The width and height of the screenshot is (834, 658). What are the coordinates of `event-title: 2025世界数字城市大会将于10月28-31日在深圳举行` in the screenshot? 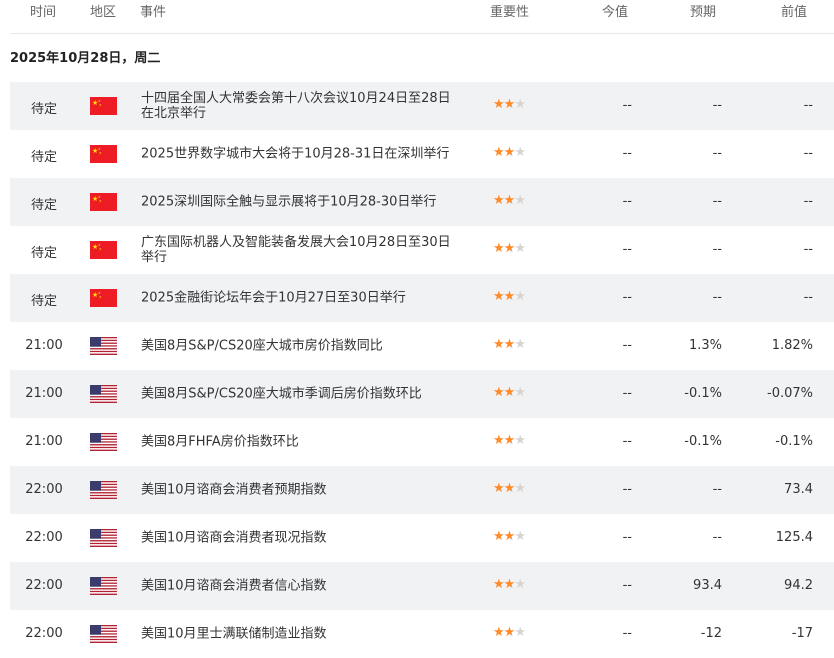 It's located at (301, 154).